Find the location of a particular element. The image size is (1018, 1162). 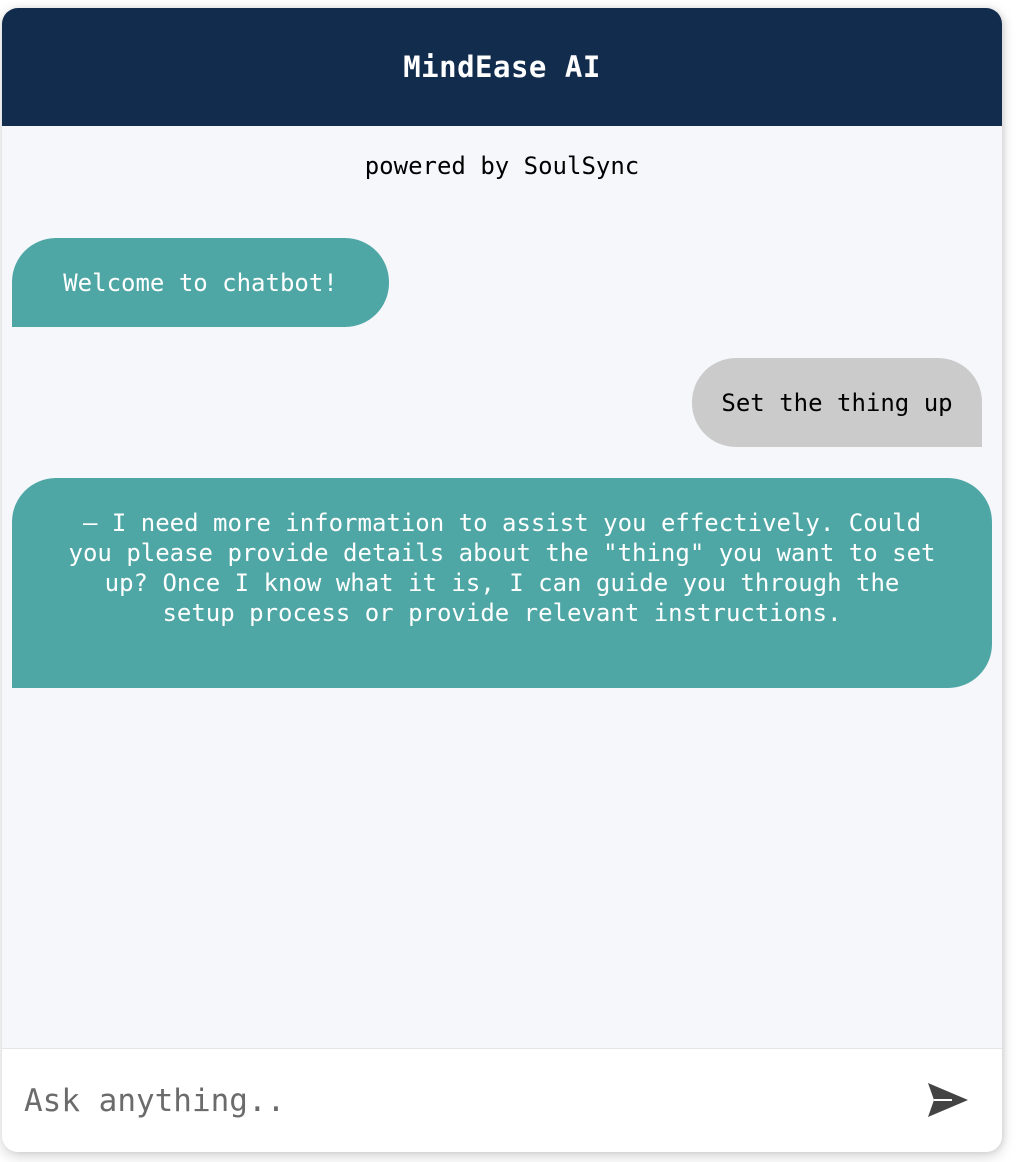

app-title: MindEase AI is located at coordinates (502, 67).